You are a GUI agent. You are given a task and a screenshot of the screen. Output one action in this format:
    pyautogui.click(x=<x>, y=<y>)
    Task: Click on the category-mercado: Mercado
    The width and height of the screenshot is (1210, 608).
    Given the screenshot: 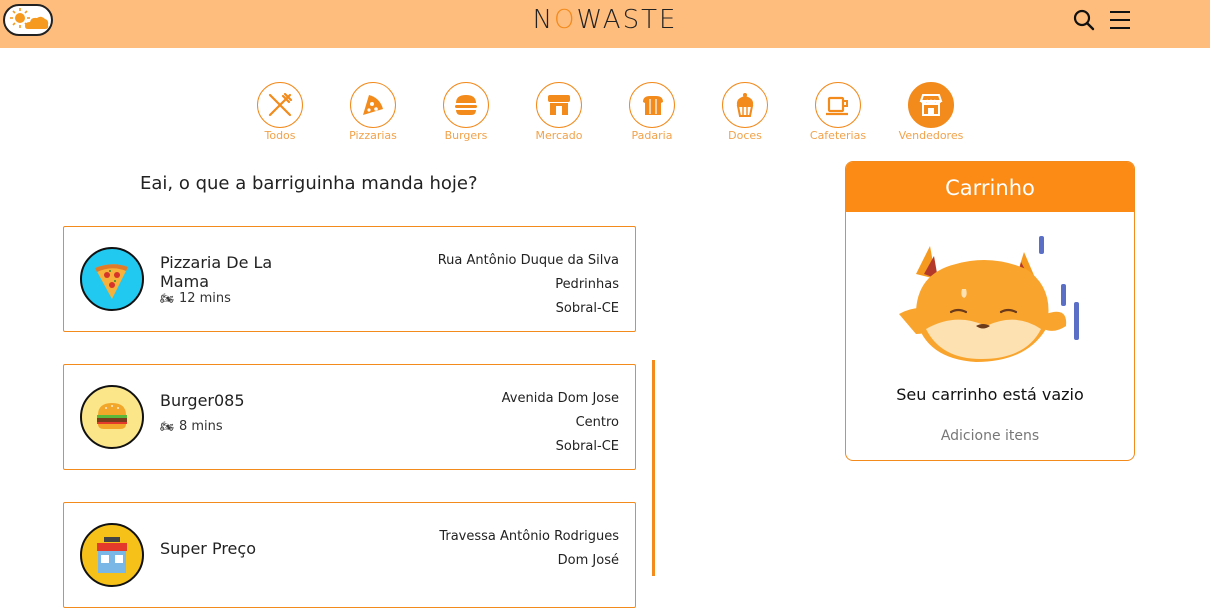 What is the action you would take?
    pyautogui.click(x=559, y=112)
    